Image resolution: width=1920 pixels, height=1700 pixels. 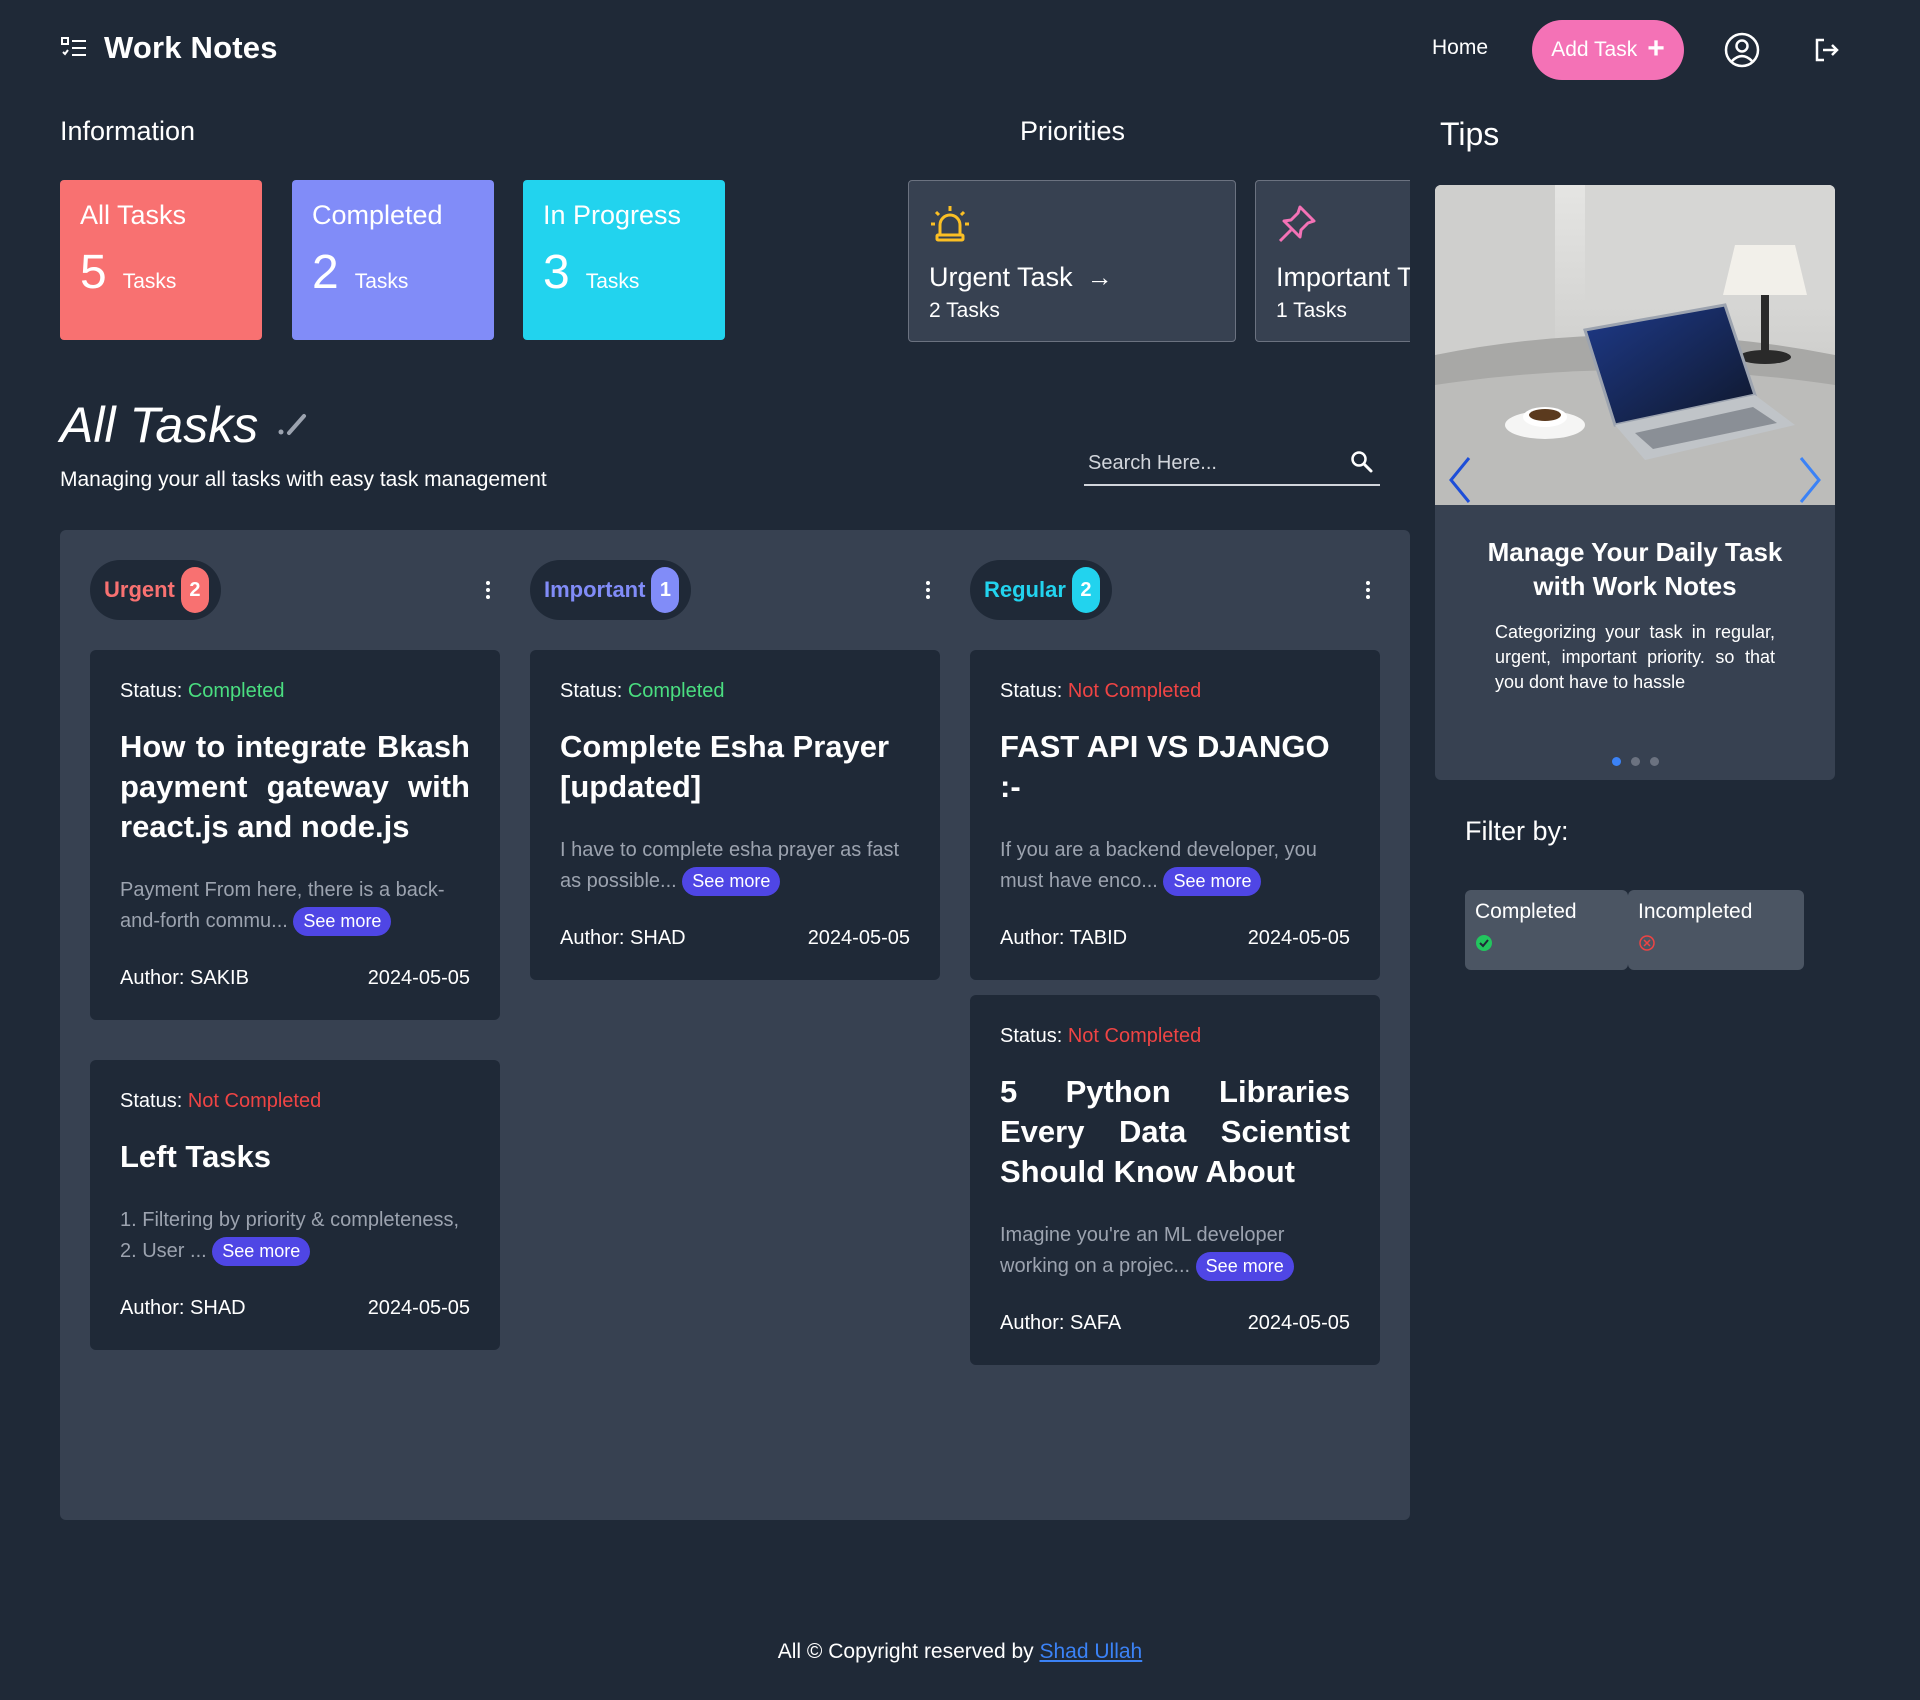 I want to click on stat-count: 2, so click(x=325, y=272).